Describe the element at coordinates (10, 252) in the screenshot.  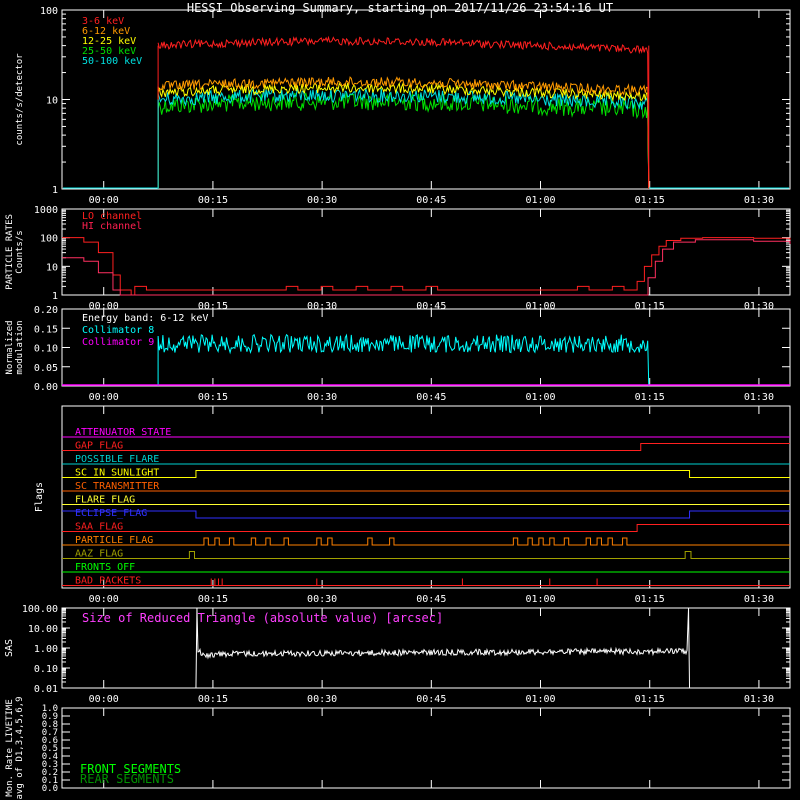
I see `particle-ylabel-line1: PARTICLE RATES` at that location.